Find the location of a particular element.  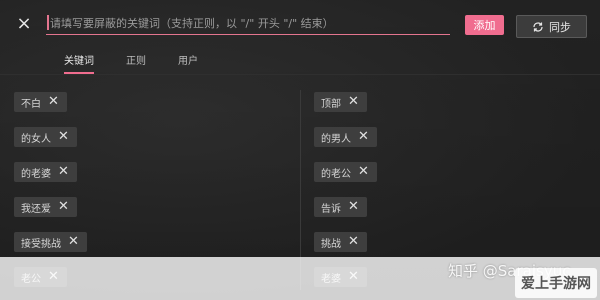

keyword-label: 挑战 is located at coordinates (331, 244).